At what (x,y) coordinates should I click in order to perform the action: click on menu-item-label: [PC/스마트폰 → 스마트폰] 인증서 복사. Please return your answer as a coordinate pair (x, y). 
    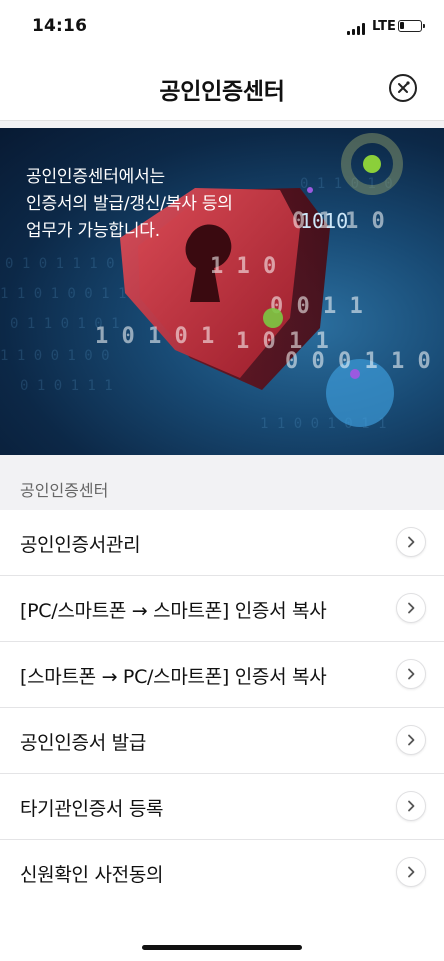
    Looking at the image, I should click on (173, 611).